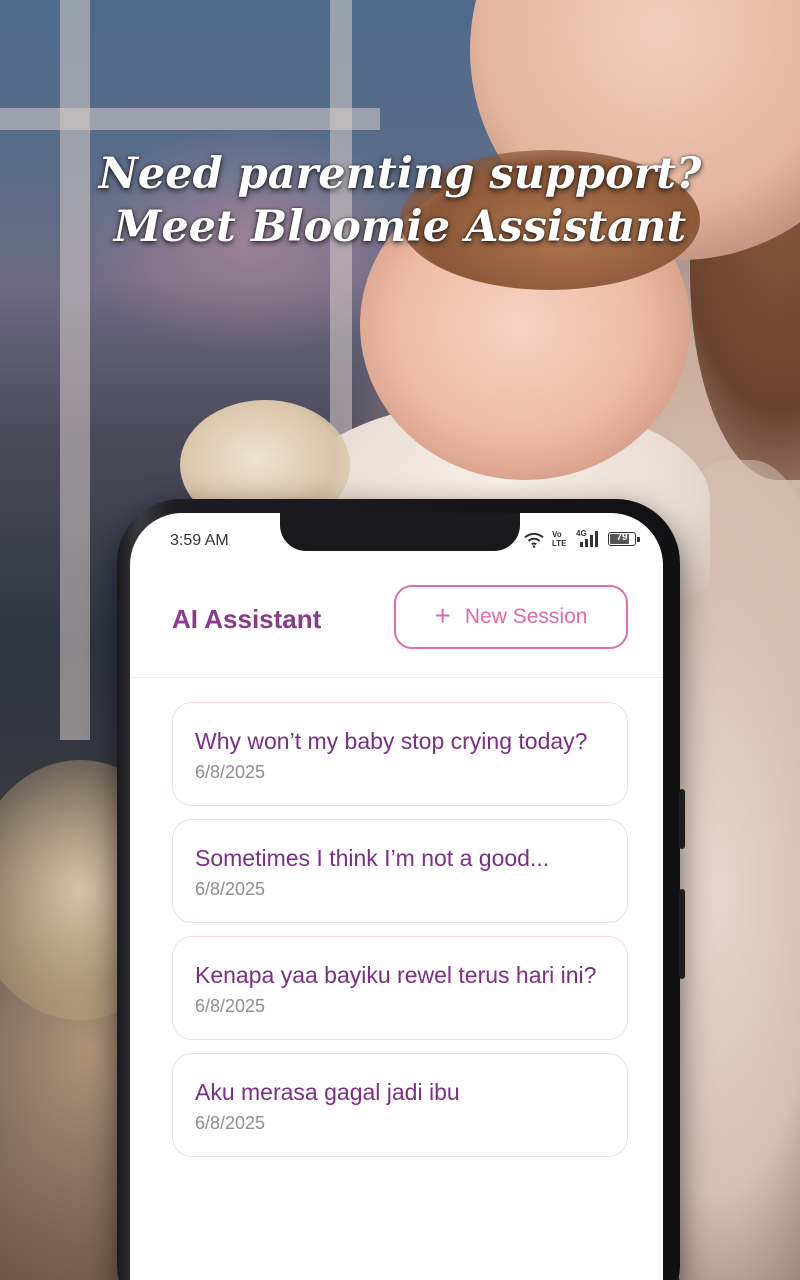 This screenshot has height=1280, width=800. What do you see at coordinates (559, 543) in the screenshot?
I see `volte-lte-label: LTE` at bounding box center [559, 543].